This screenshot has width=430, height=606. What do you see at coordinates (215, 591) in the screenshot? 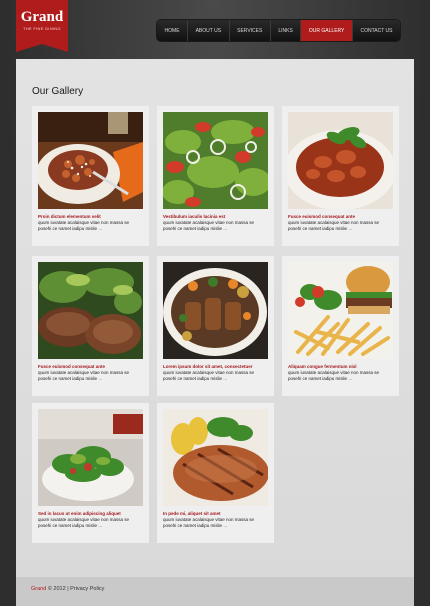
I see `footer: Grand © 2012 | Privacy Policy` at bounding box center [215, 591].